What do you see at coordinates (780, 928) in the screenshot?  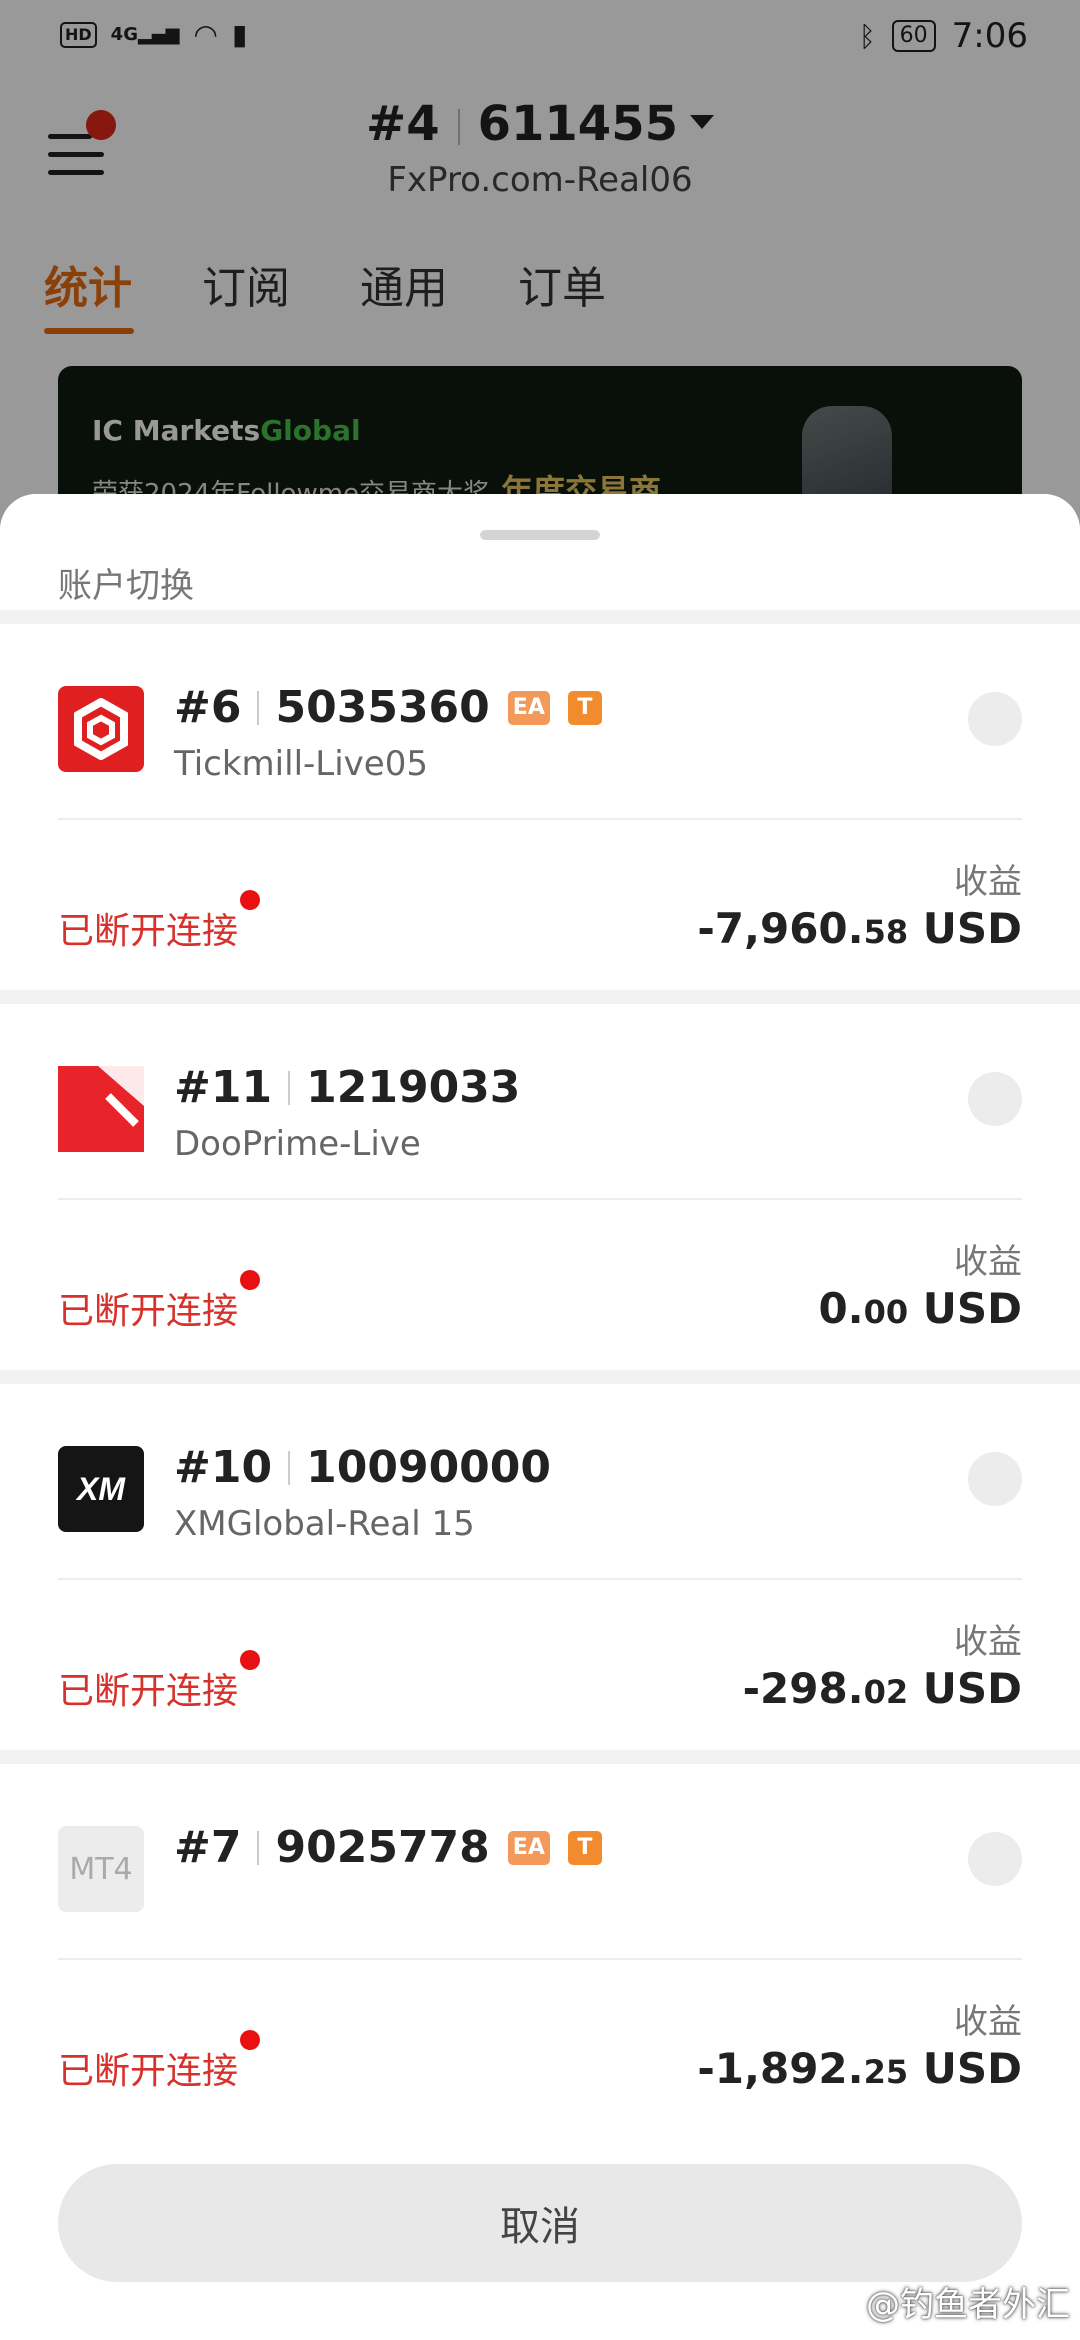 I see `profit-integer: -7,960.` at bounding box center [780, 928].